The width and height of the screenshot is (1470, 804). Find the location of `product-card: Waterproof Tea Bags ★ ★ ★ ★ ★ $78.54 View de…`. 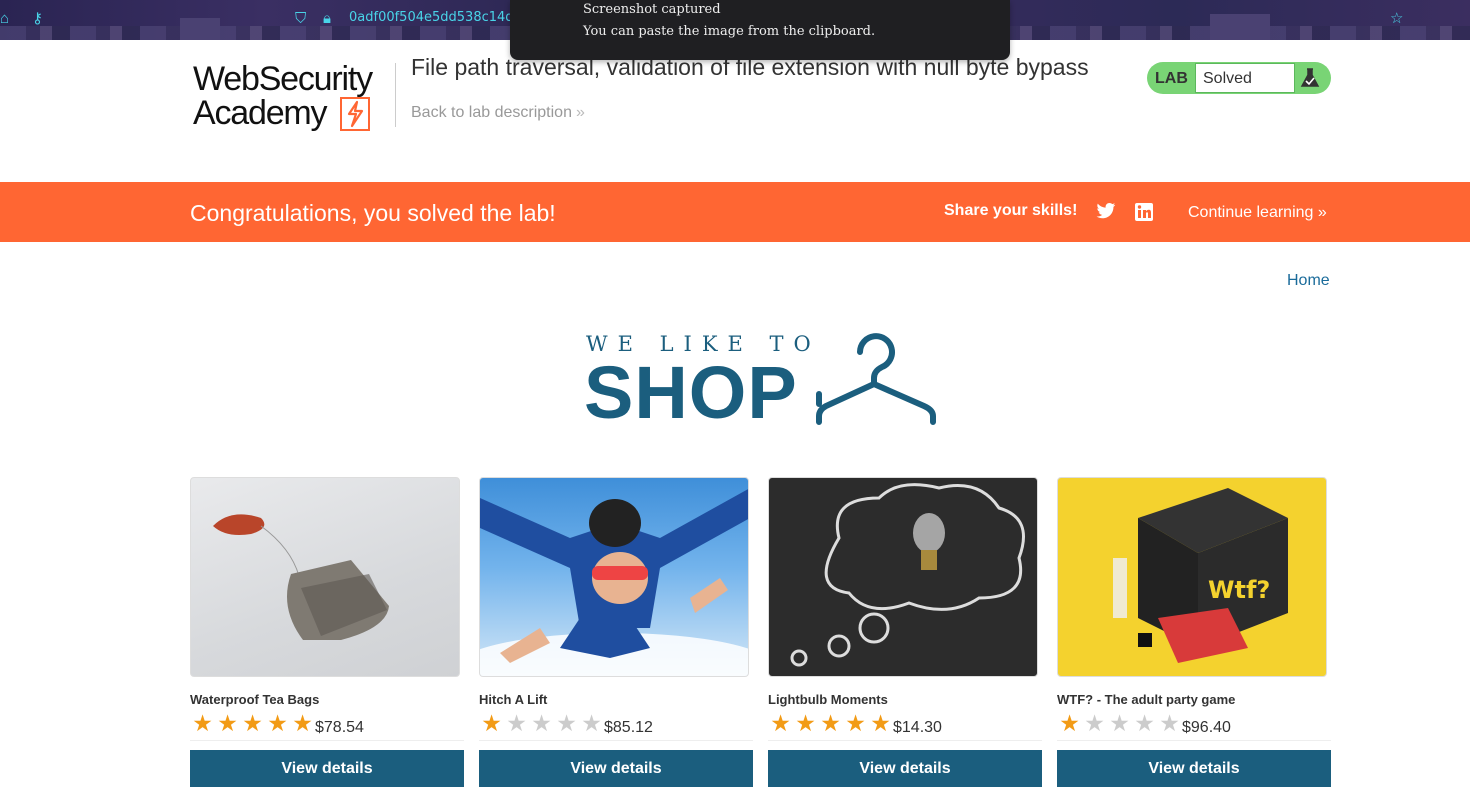

product-card: Waterproof Tea Bags ★ ★ ★ ★ ★ $78.54 View de… is located at coordinates (327, 632).